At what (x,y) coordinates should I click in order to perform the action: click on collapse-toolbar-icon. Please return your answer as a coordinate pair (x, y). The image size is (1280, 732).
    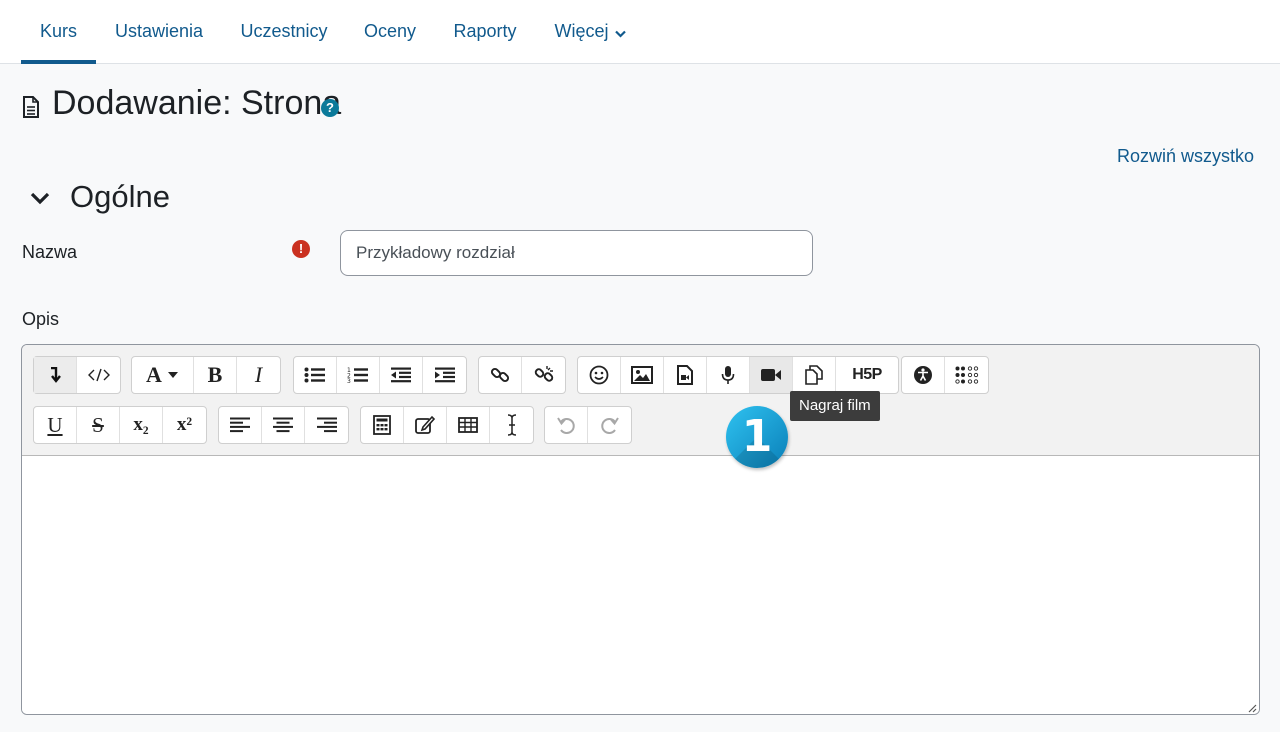
    Looking at the image, I should click on (55, 375).